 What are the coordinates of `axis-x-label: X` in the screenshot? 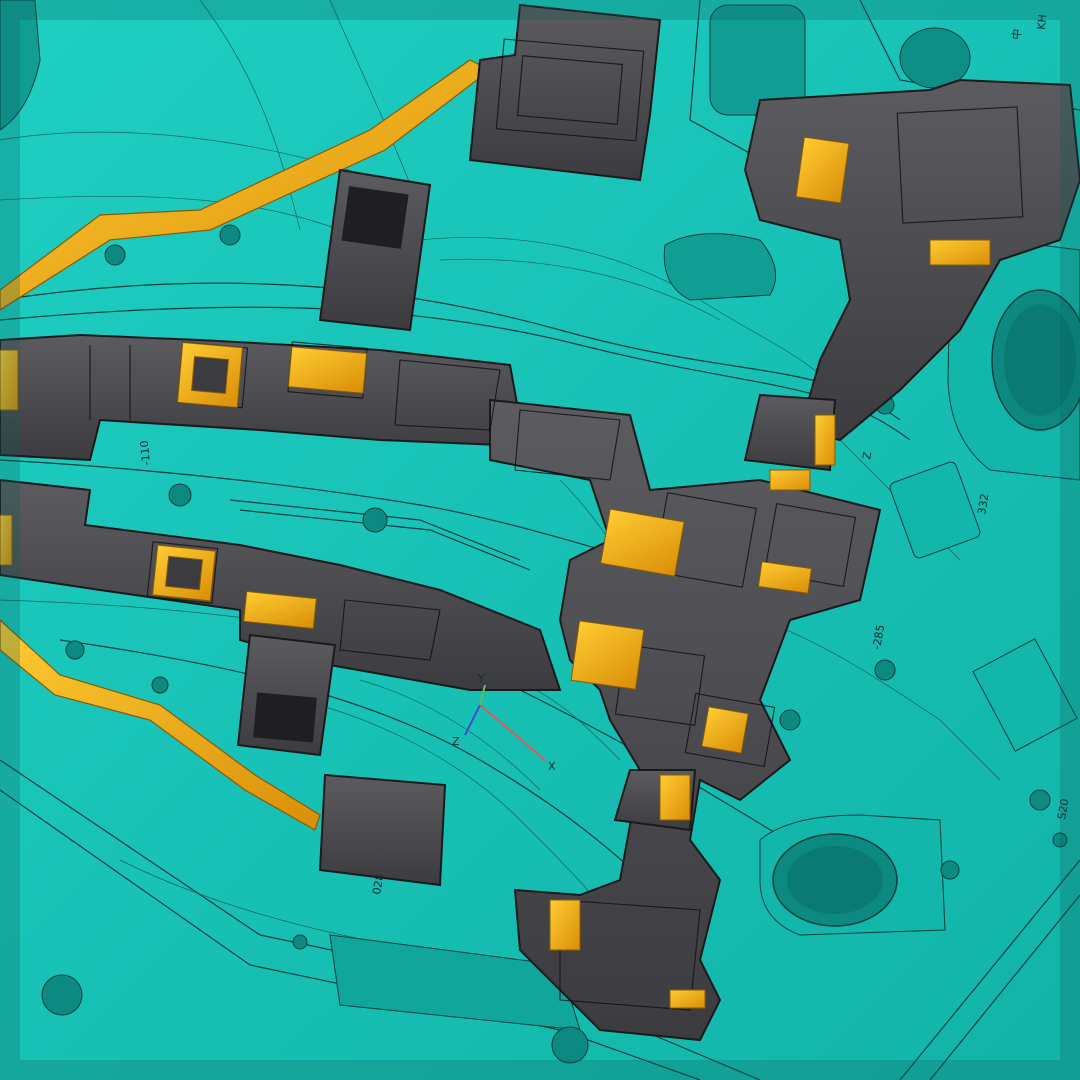 It's located at (552, 766).